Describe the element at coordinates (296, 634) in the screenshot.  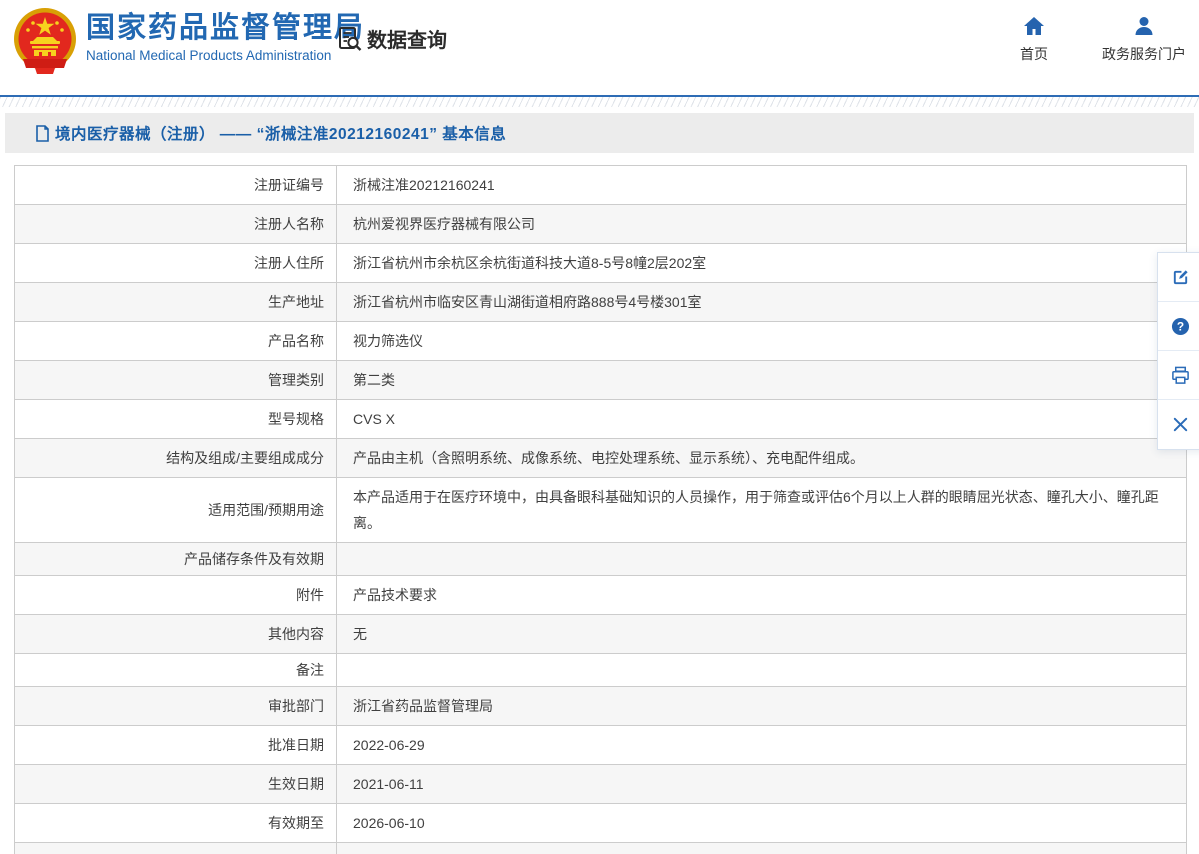
I see `row-label: 其他内容` at that location.